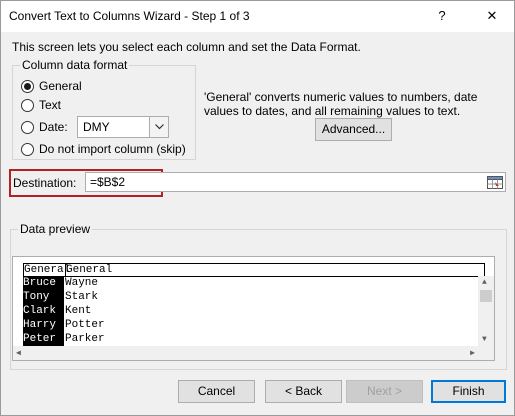 Image resolution: width=515 pixels, height=416 pixels. What do you see at coordinates (50, 105) in the screenshot?
I see `radio-label: Text` at bounding box center [50, 105].